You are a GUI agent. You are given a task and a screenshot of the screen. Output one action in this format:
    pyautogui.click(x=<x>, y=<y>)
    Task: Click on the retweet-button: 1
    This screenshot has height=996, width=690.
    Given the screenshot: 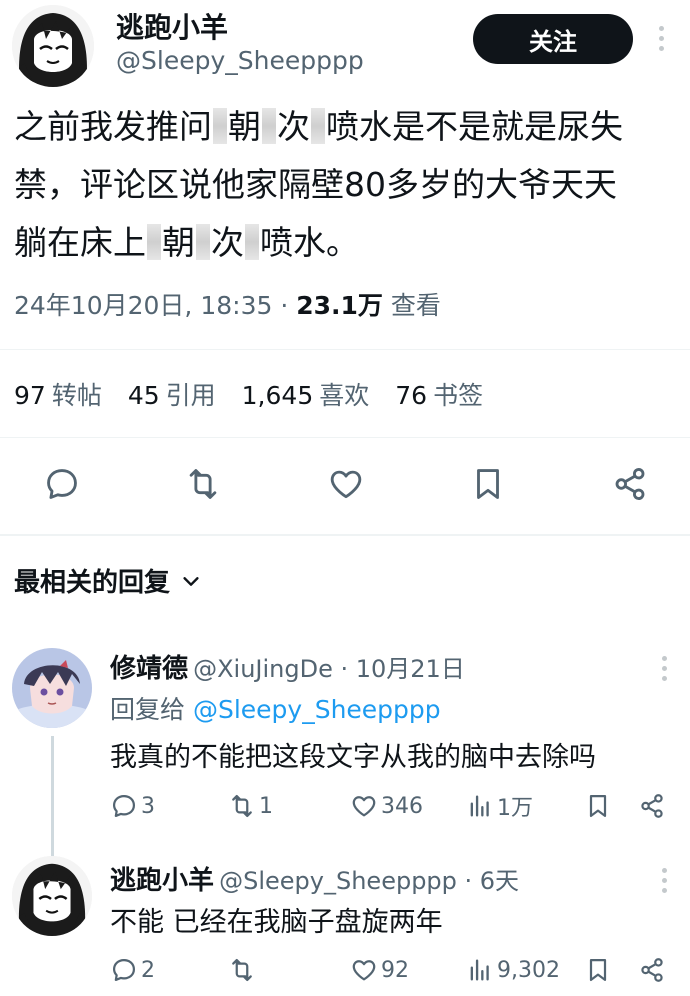 What is the action you would take?
    pyautogui.click(x=250, y=806)
    